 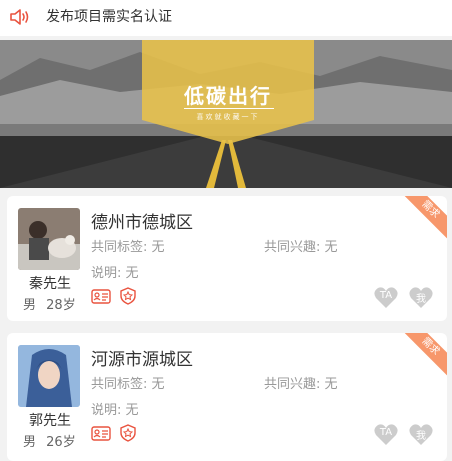 I want to click on banner-title: 低碳出行, so click(x=228, y=96).